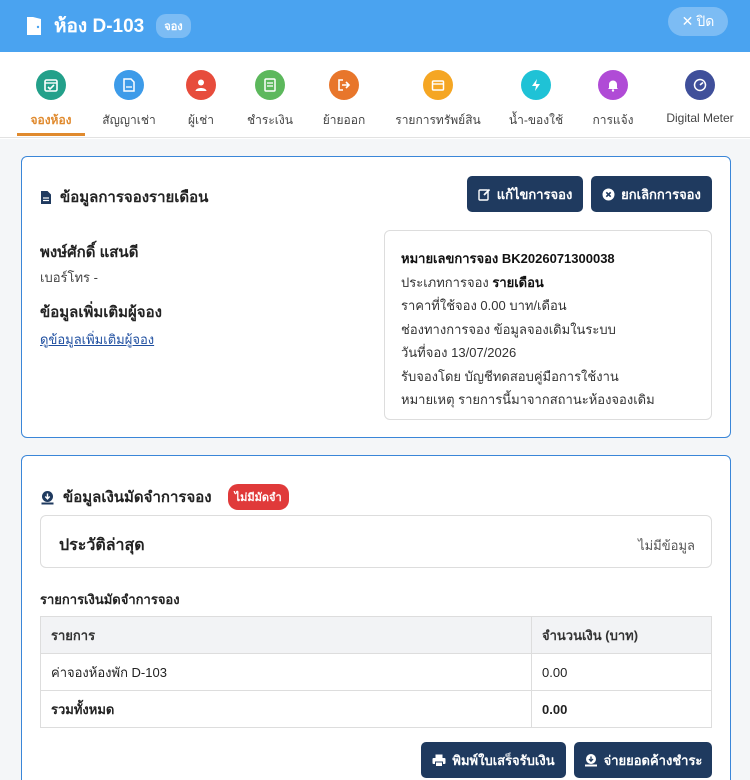  Describe the element at coordinates (528, 399) in the screenshot. I see `booking-note: หมายเหตุ รายการนี้มาจากสถานะห้องจองเดิม` at that location.